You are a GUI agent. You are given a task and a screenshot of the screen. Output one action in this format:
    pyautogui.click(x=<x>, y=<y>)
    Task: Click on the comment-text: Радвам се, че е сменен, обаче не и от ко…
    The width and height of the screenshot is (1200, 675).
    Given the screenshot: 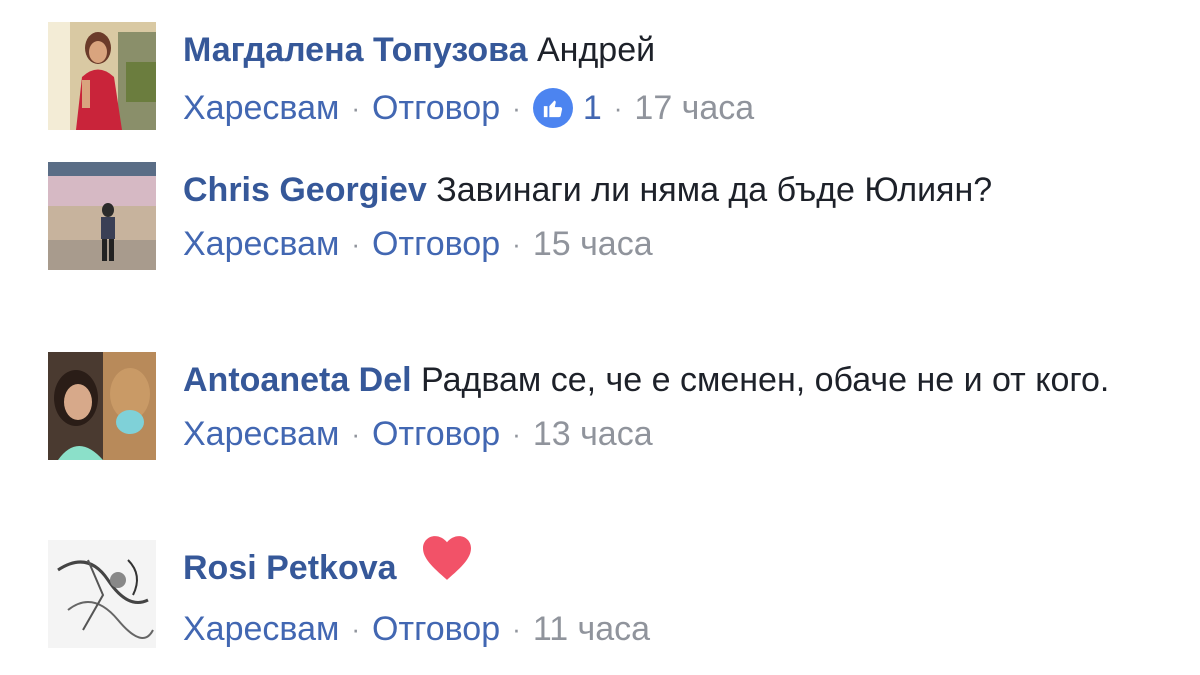 What is the action you would take?
    pyautogui.click(x=765, y=380)
    